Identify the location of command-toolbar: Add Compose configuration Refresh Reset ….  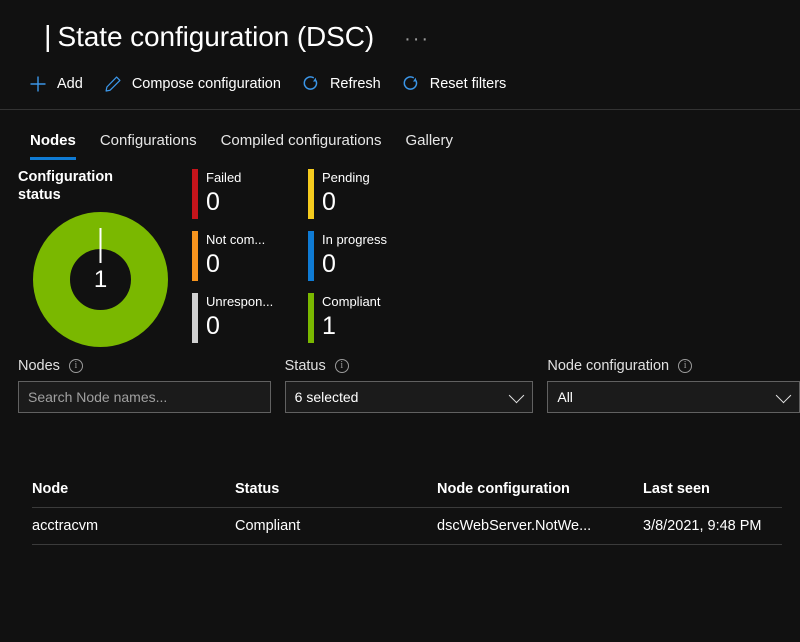
(400, 84).